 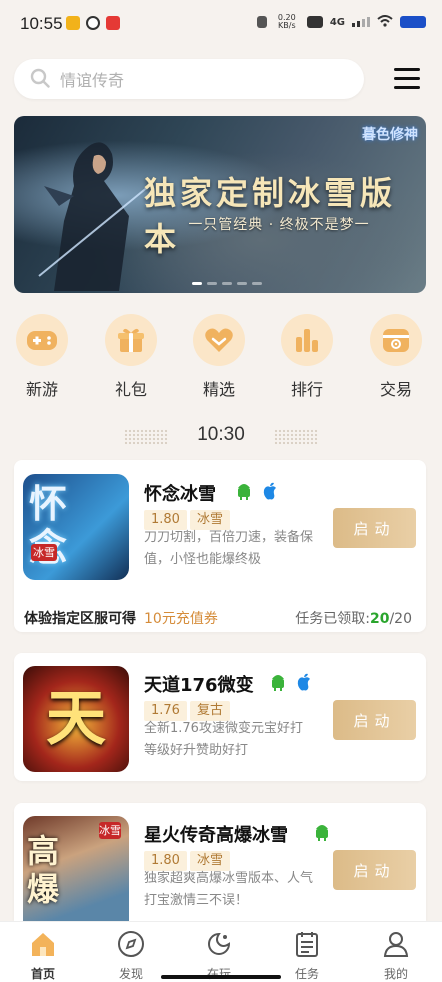 I want to click on task-progress: 任务已领取:20/20, so click(x=353, y=618).